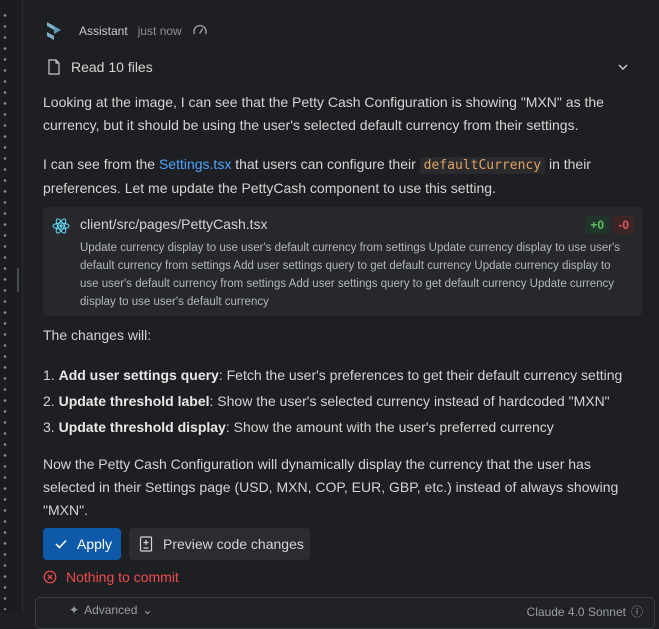  Describe the element at coordinates (50, 577) in the screenshot. I see `error-circle-icon` at that location.